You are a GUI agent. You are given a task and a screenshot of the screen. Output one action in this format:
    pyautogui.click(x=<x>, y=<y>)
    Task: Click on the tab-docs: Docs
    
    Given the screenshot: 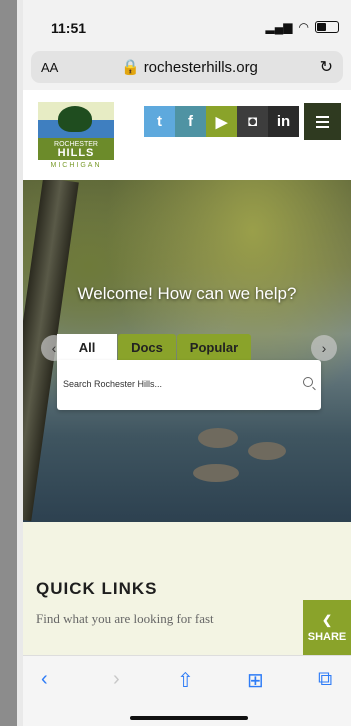 What is the action you would take?
    pyautogui.click(x=147, y=347)
    